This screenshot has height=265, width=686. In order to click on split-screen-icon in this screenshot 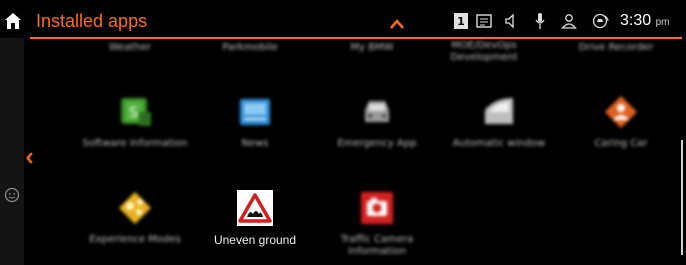, I will do `click(484, 21)`.